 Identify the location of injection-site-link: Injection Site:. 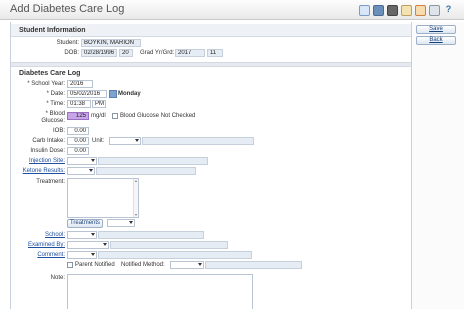
(40, 161).